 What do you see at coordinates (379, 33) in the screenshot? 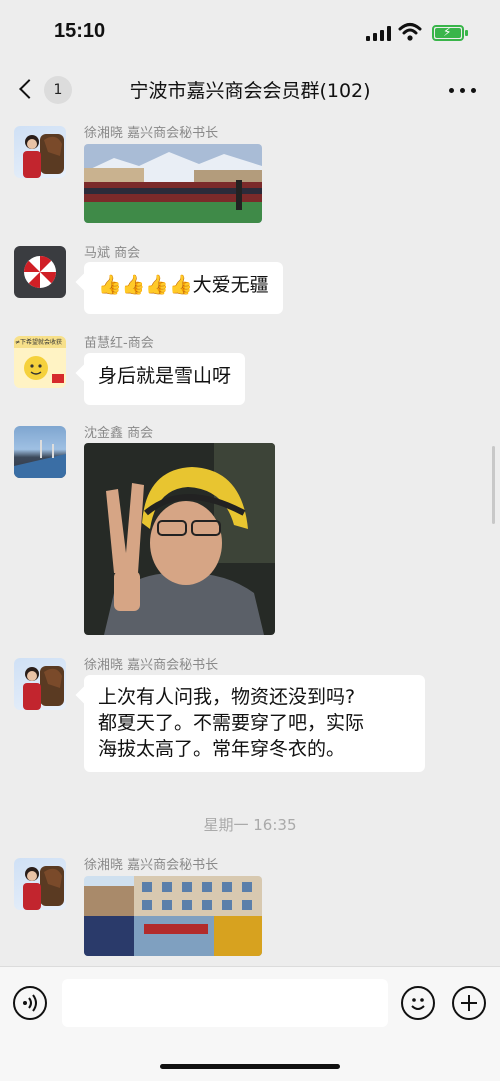
I see `signal-icon` at bounding box center [379, 33].